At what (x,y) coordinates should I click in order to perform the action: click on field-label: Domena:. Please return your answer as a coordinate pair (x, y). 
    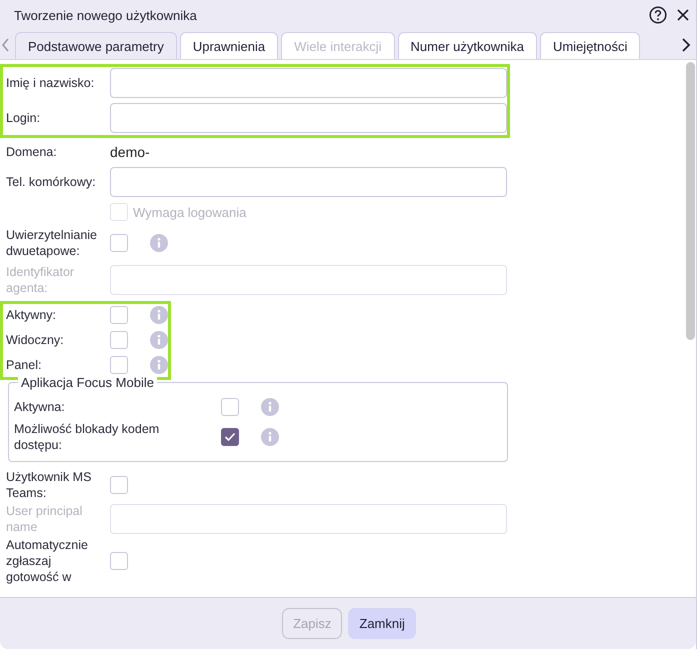
    Looking at the image, I should click on (32, 152).